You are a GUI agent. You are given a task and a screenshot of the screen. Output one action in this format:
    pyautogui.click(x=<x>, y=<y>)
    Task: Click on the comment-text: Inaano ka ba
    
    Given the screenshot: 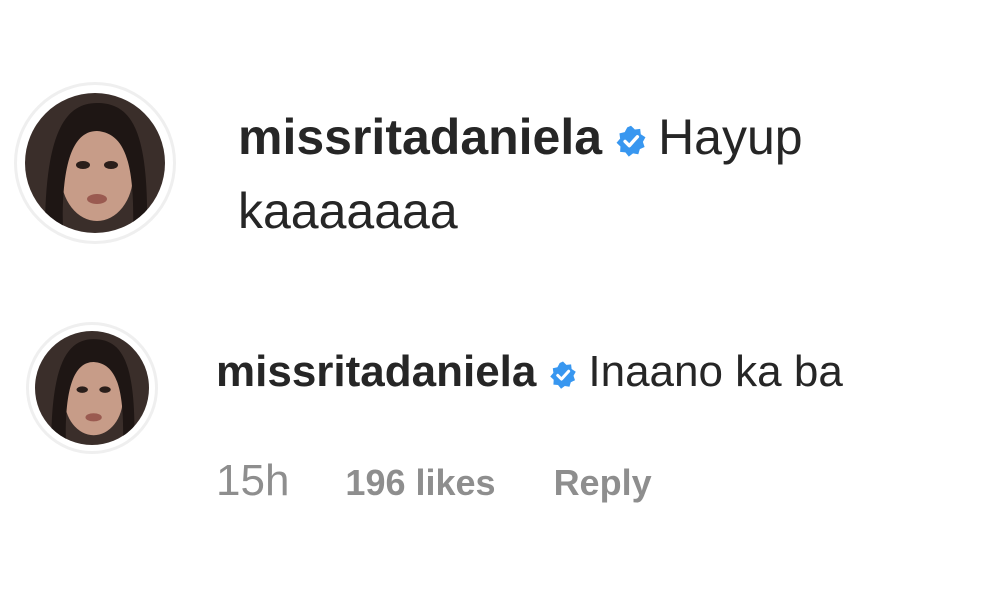 What is the action you would take?
    pyautogui.click(x=715, y=371)
    